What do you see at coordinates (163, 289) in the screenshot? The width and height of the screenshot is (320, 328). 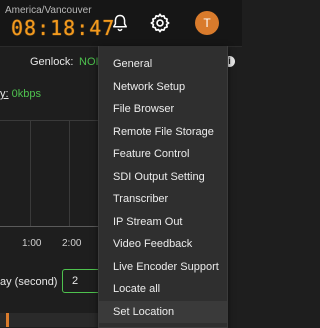 I see `menu-item-locate-all: Locate all` at bounding box center [163, 289].